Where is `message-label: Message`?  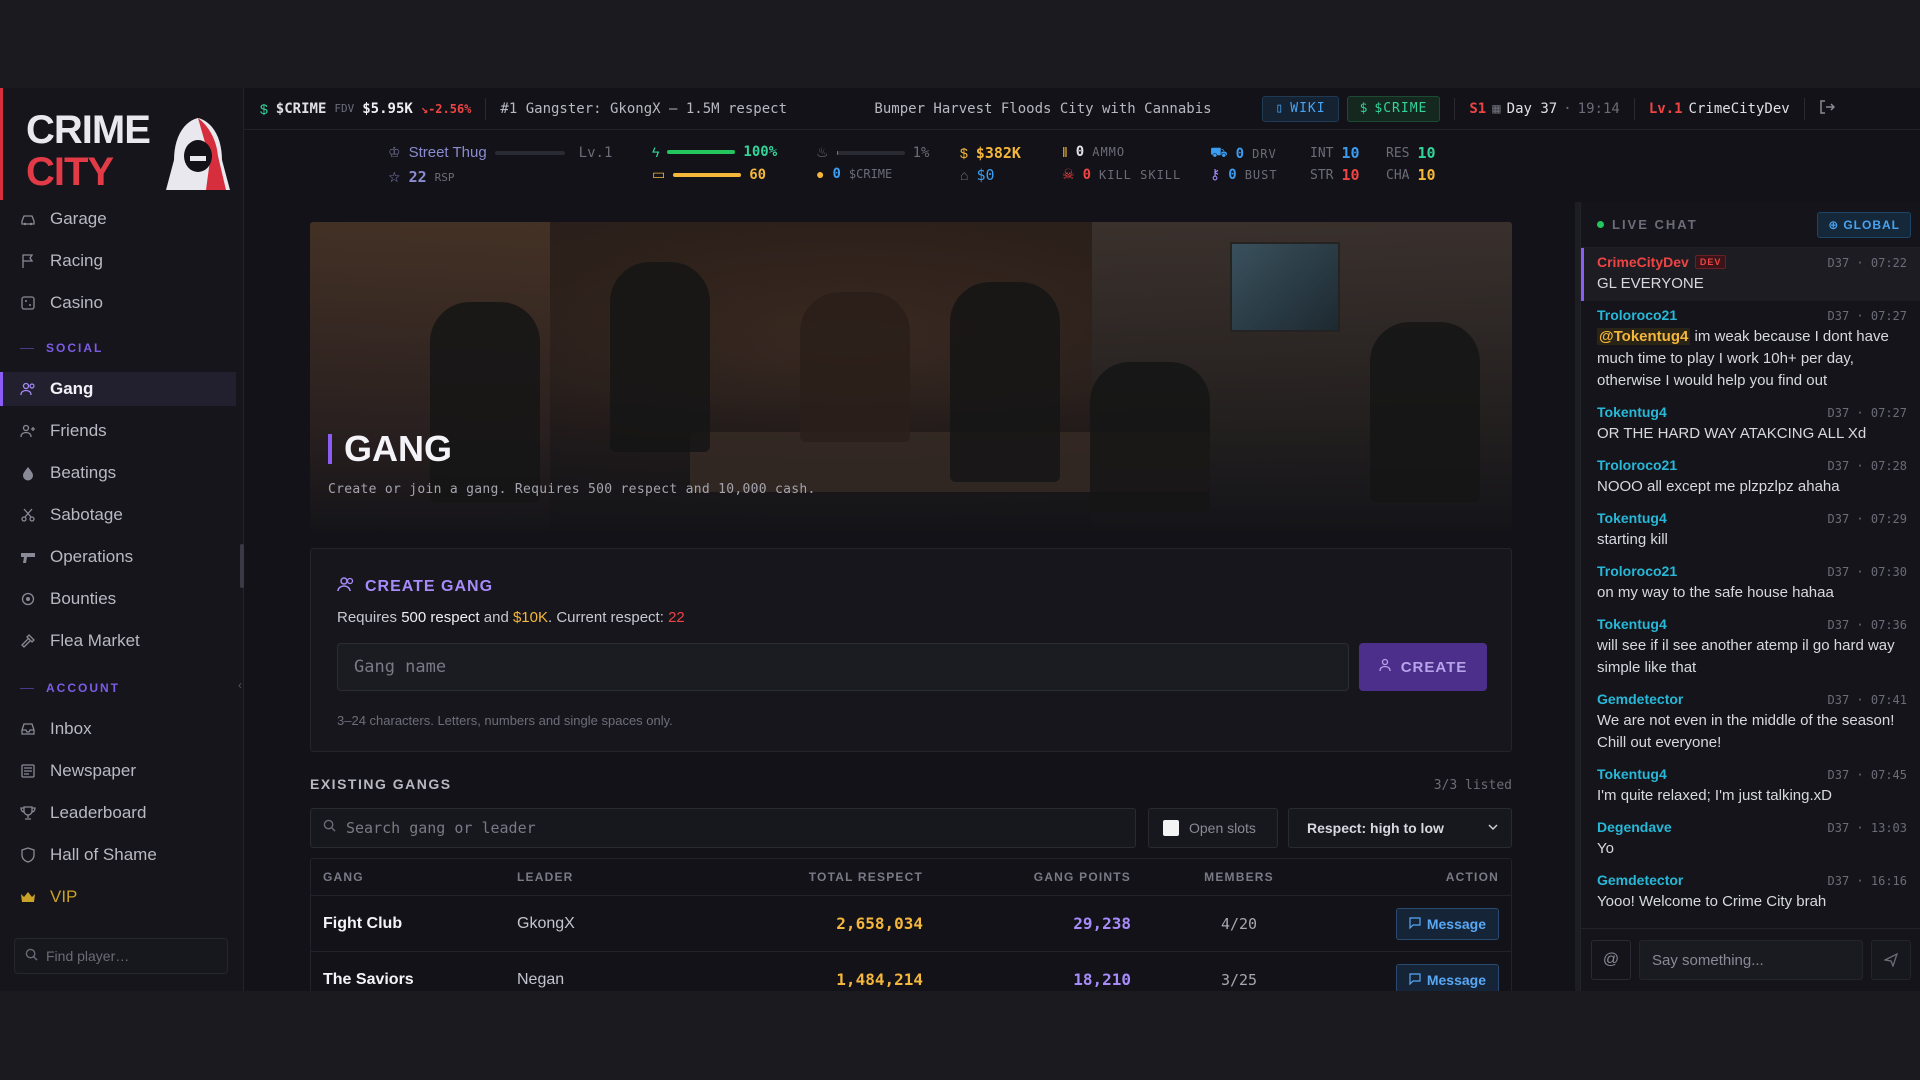 message-label: Message is located at coordinates (1456, 923).